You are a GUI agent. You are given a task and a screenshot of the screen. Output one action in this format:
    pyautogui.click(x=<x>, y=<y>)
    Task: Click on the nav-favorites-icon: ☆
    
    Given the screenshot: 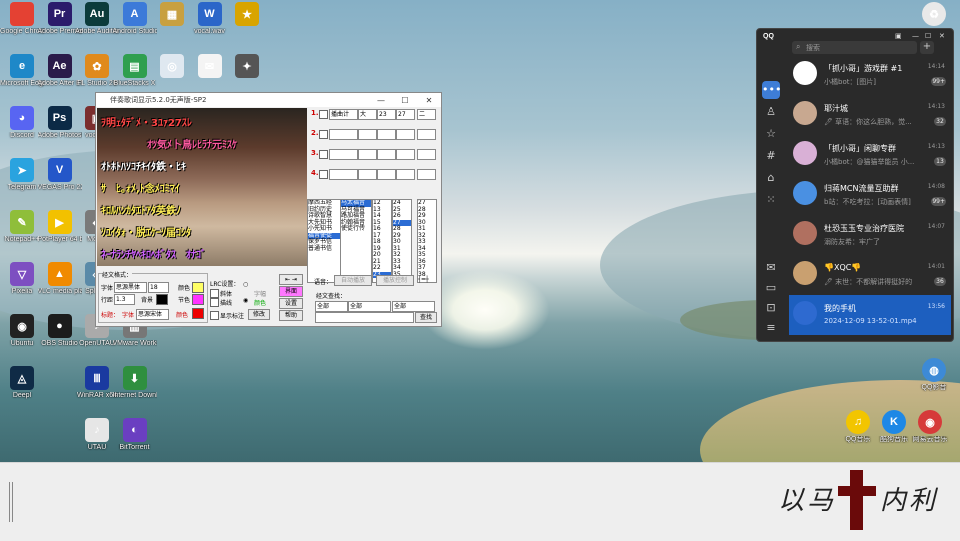 What is the action you would take?
    pyautogui.click(x=771, y=134)
    